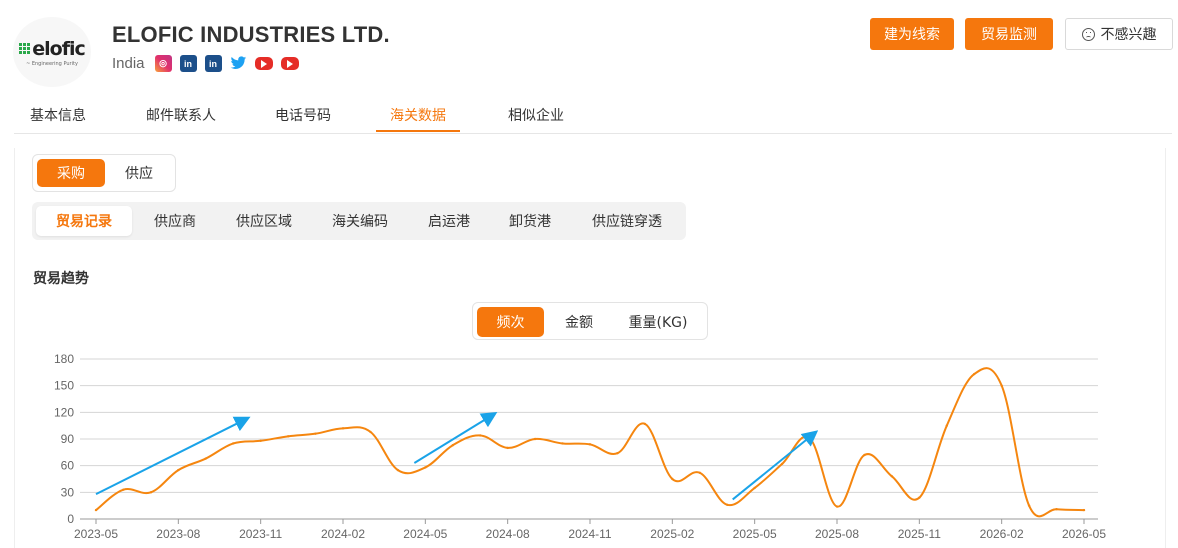 This screenshot has width=1178, height=548. I want to click on subtab-suppliers: 供应商, so click(175, 221).